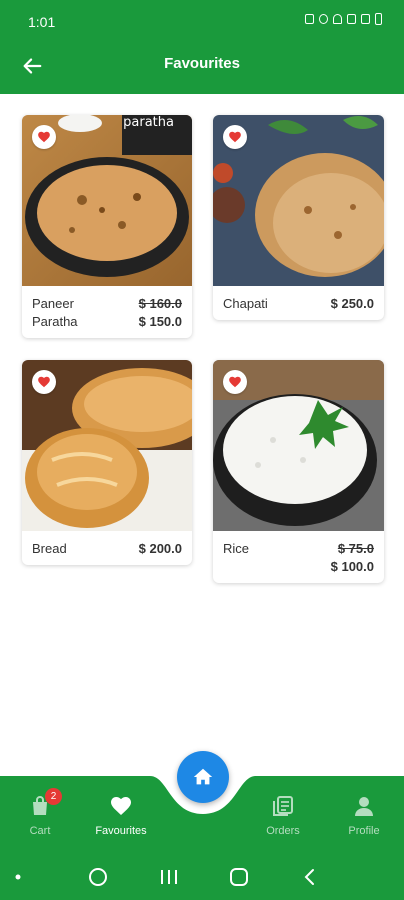 The width and height of the screenshot is (404, 900). I want to click on product-card: Rice $ 75.0 $ 100.0, so click(298, 471).